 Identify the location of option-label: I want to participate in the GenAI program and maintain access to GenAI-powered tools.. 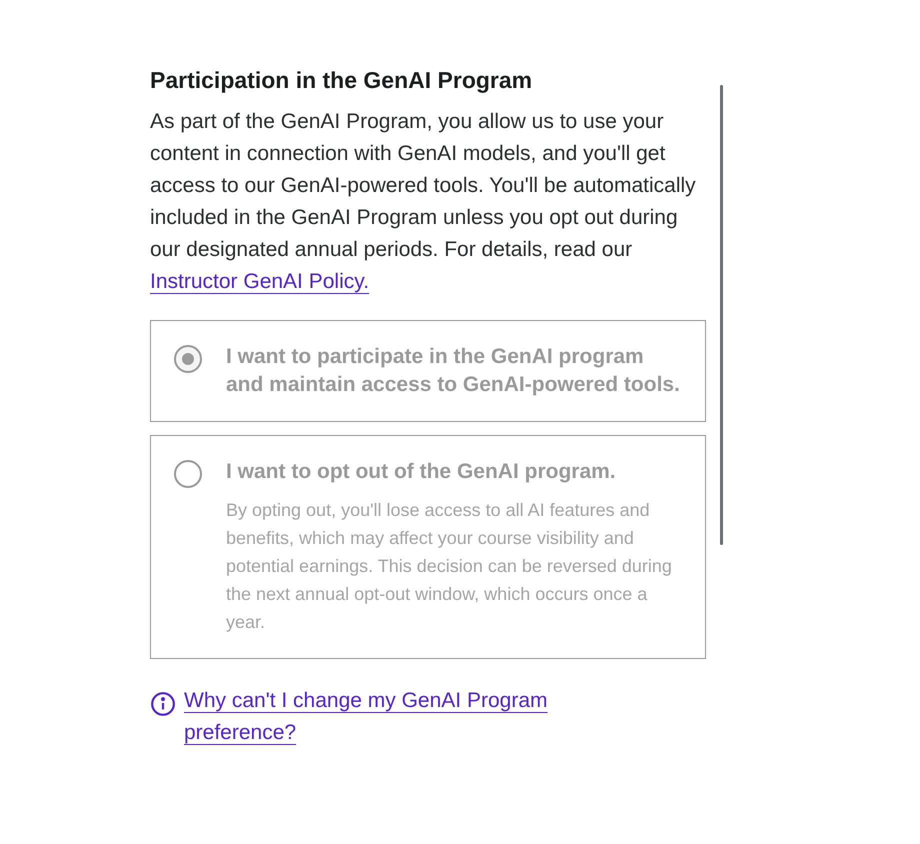
(453, 371).